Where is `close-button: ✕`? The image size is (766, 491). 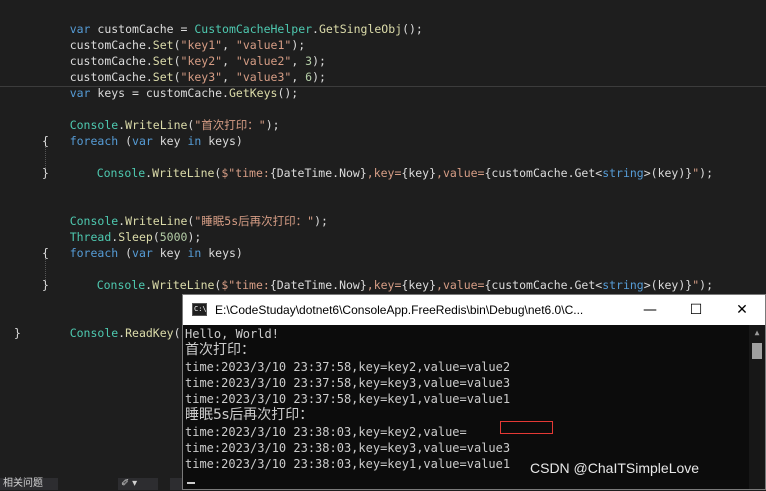
close-button: ✕ is located at coordinates (742, 310).